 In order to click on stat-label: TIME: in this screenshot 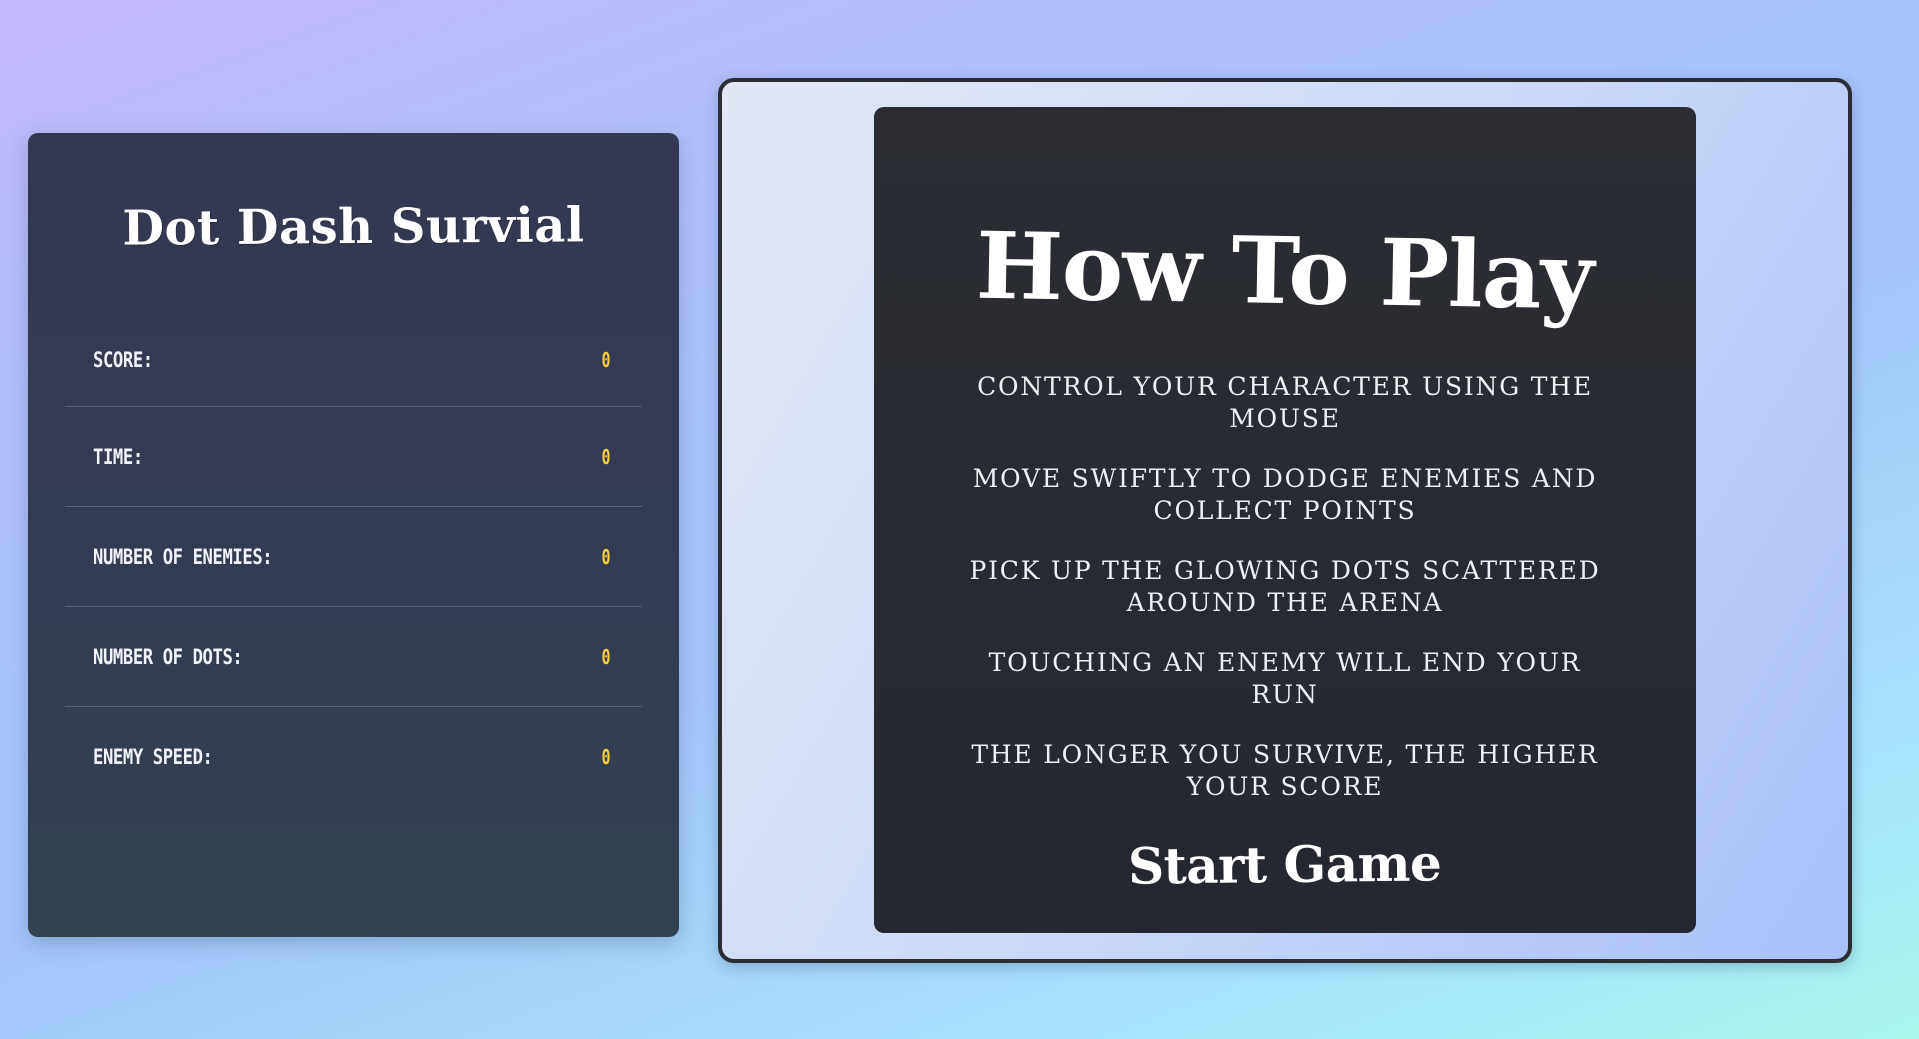, I will do `click(118, 456)`.